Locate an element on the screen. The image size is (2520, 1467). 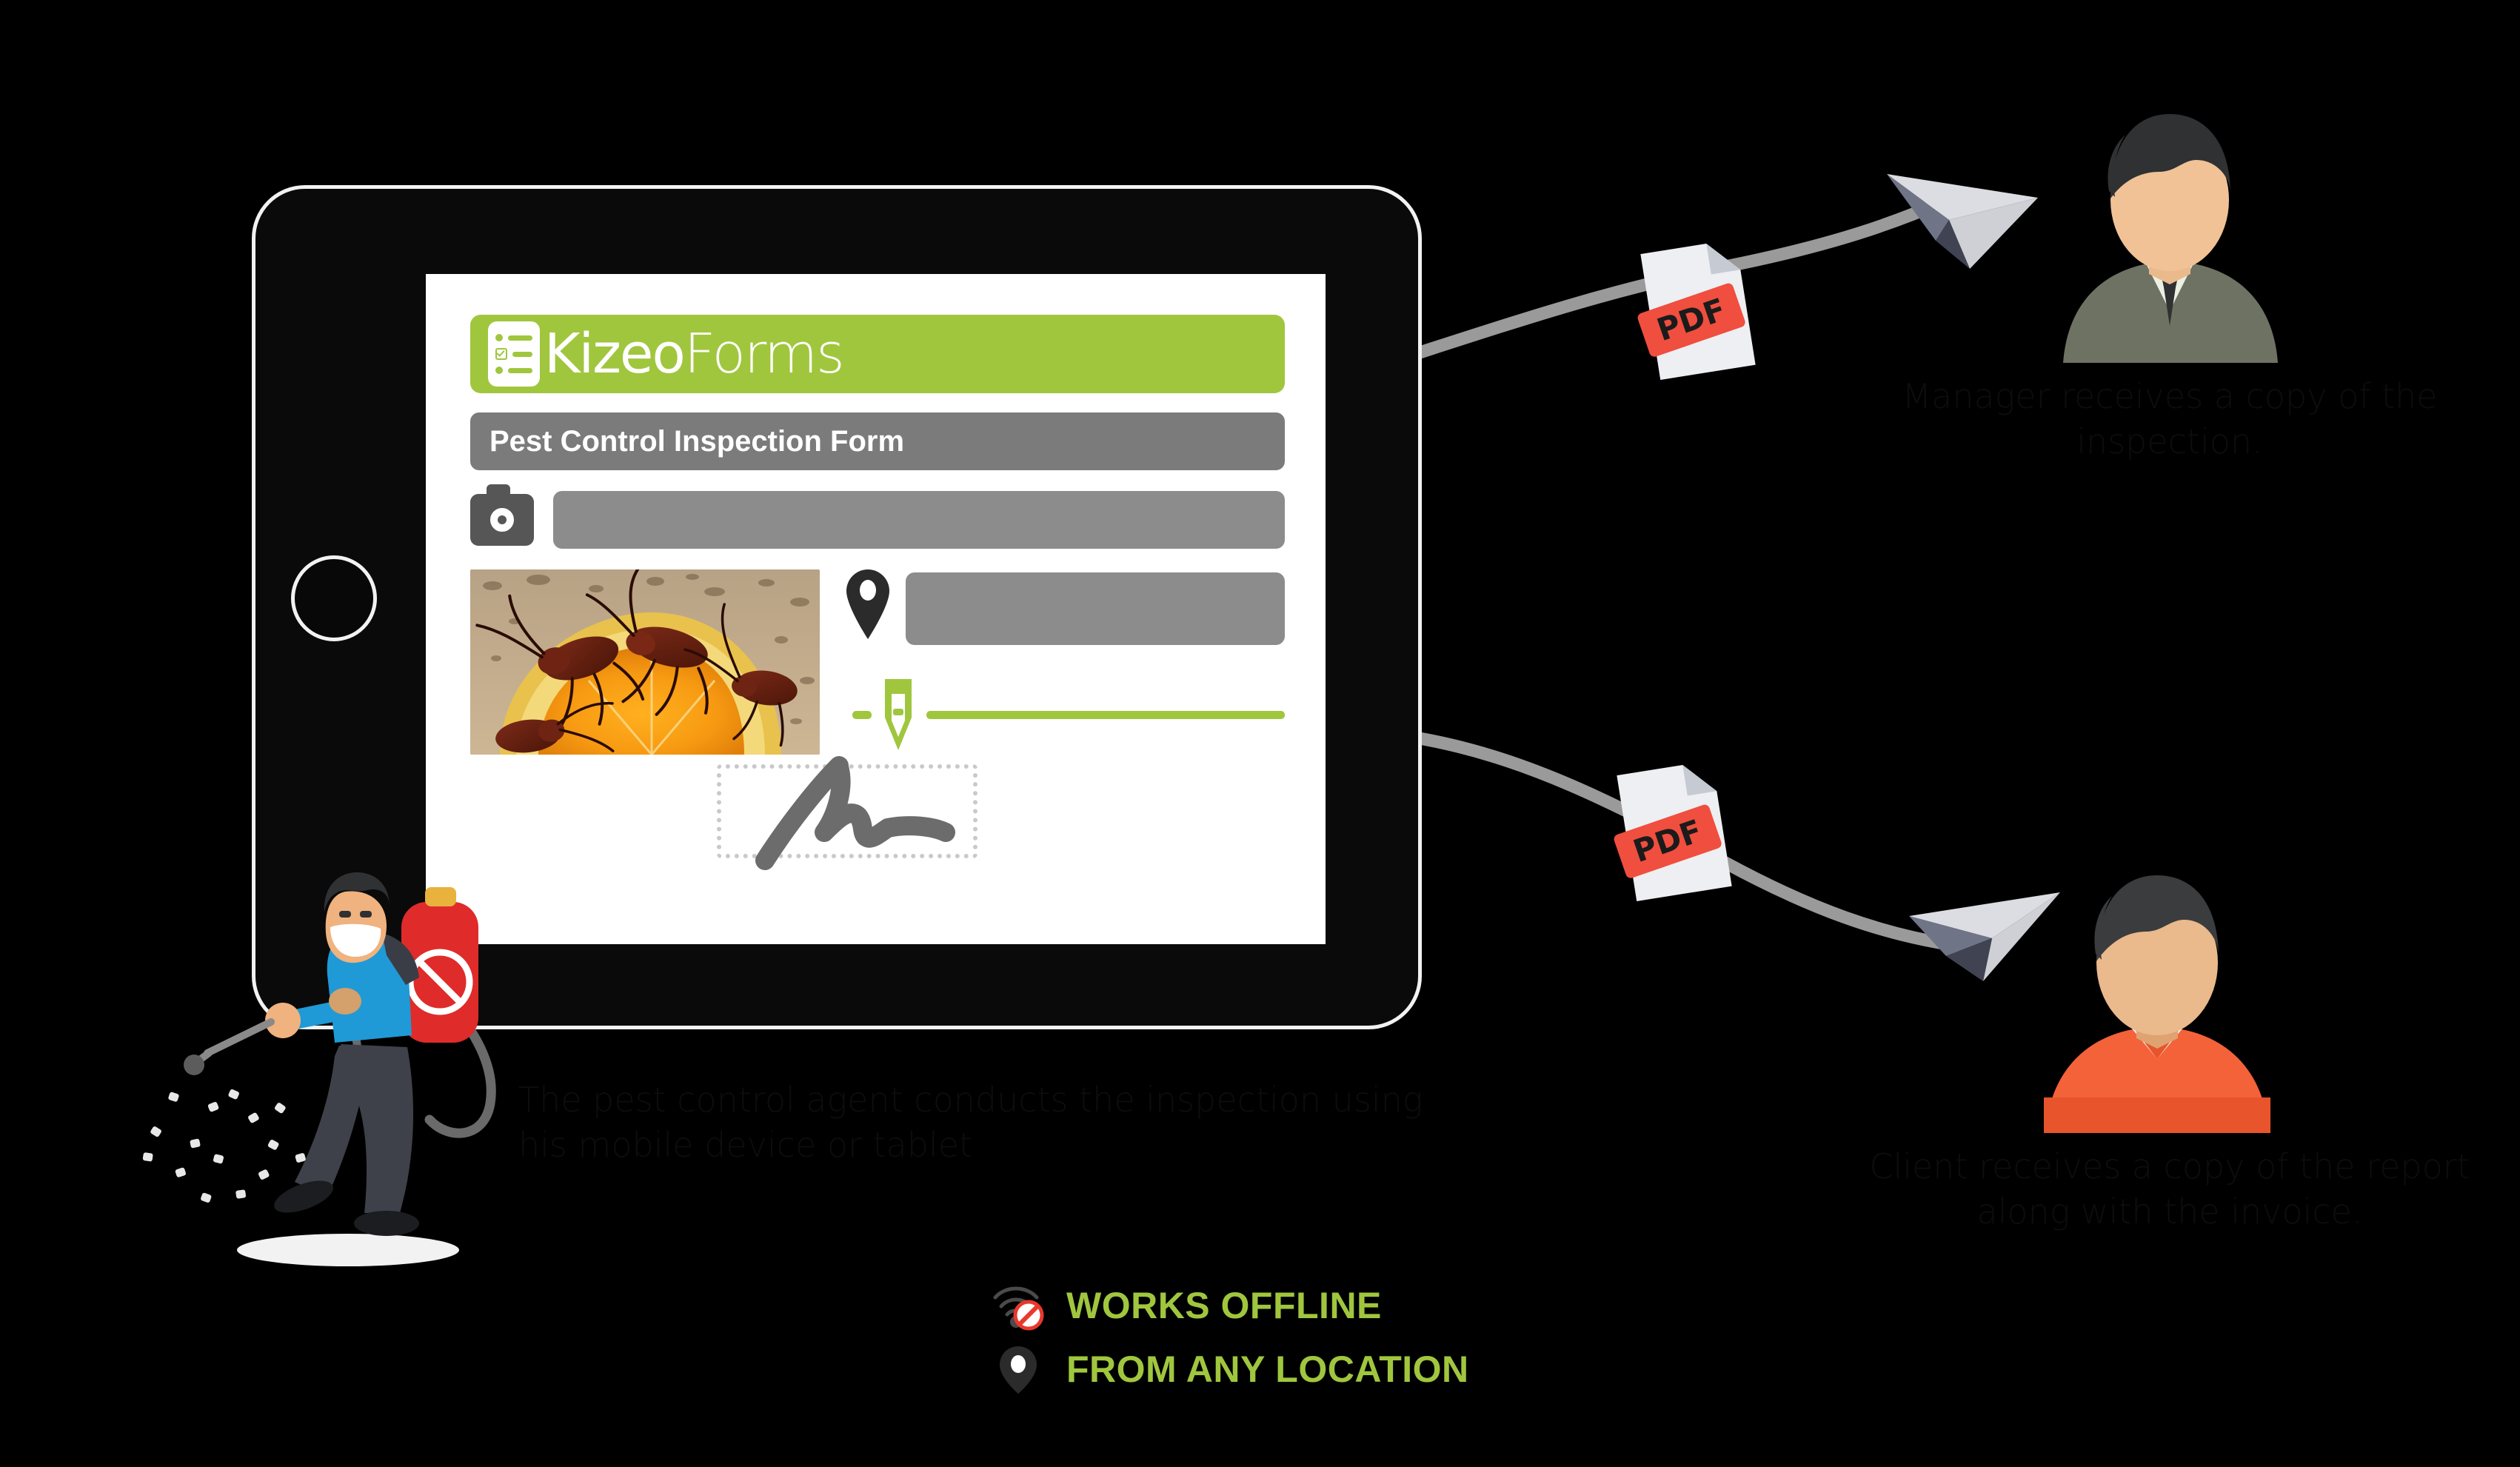
checklist-icon is located at coordinates (514, 354).